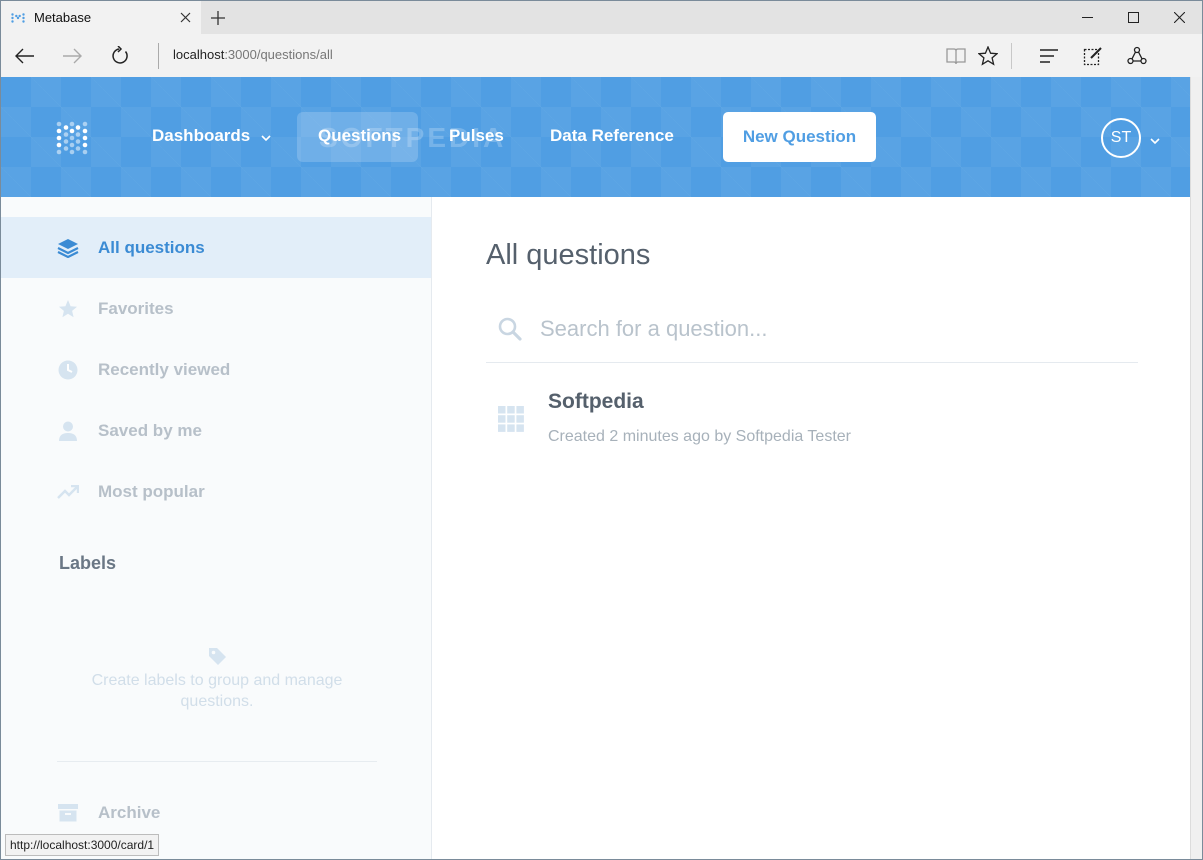 The width and height of the screenshot is (1203, 860). What do you see at coordinates (72, 138) in the screenshot?
I see `metabase-logo-icon` at bounding box center [72, 138].